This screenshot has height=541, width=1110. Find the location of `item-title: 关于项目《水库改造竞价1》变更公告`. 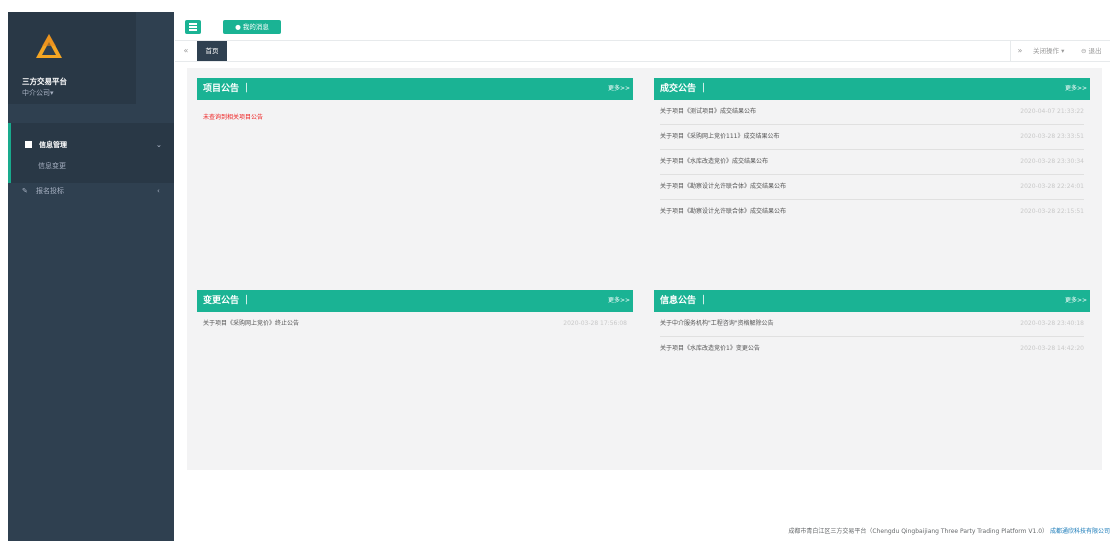

item-title: 关于项目《水库改造竞价1》变更公告 is located at coordinates (710, 349).